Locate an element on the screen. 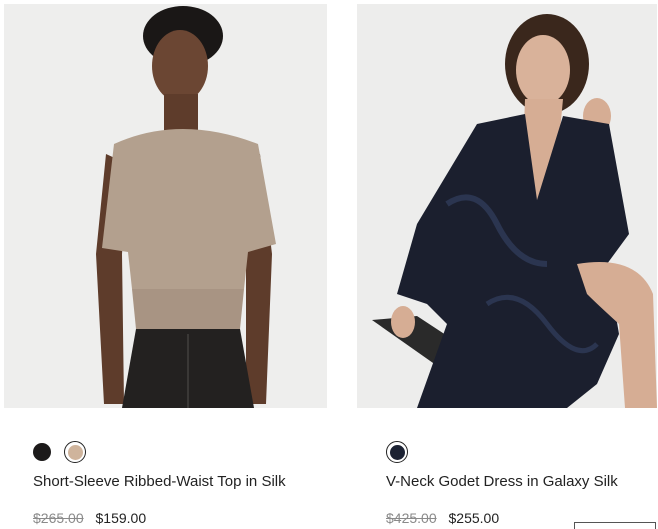 This screenshot has height=529, width=658. swatch-taupe-dot is located at coordinates (75, 452).